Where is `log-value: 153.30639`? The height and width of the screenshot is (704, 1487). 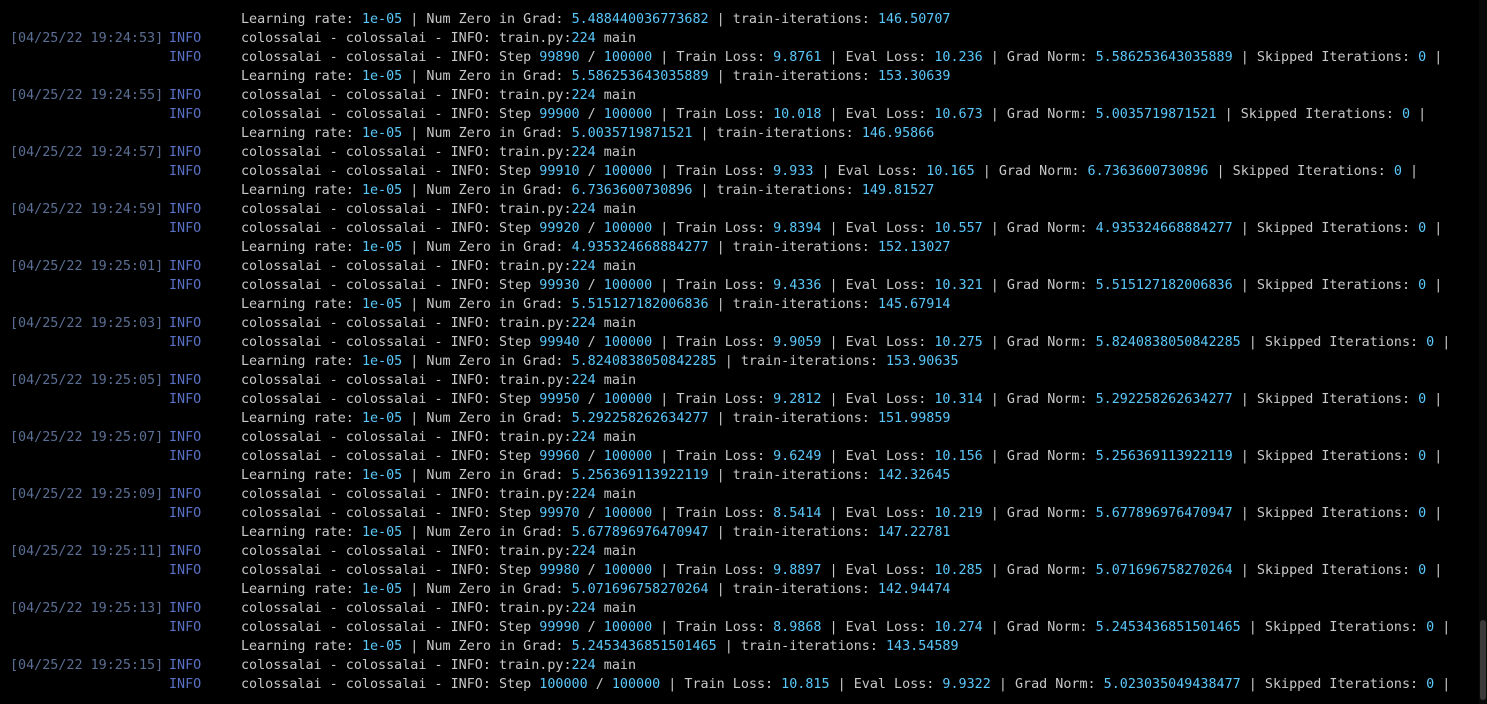 log-value: 153.30639 is located at coordinates (914, 76).